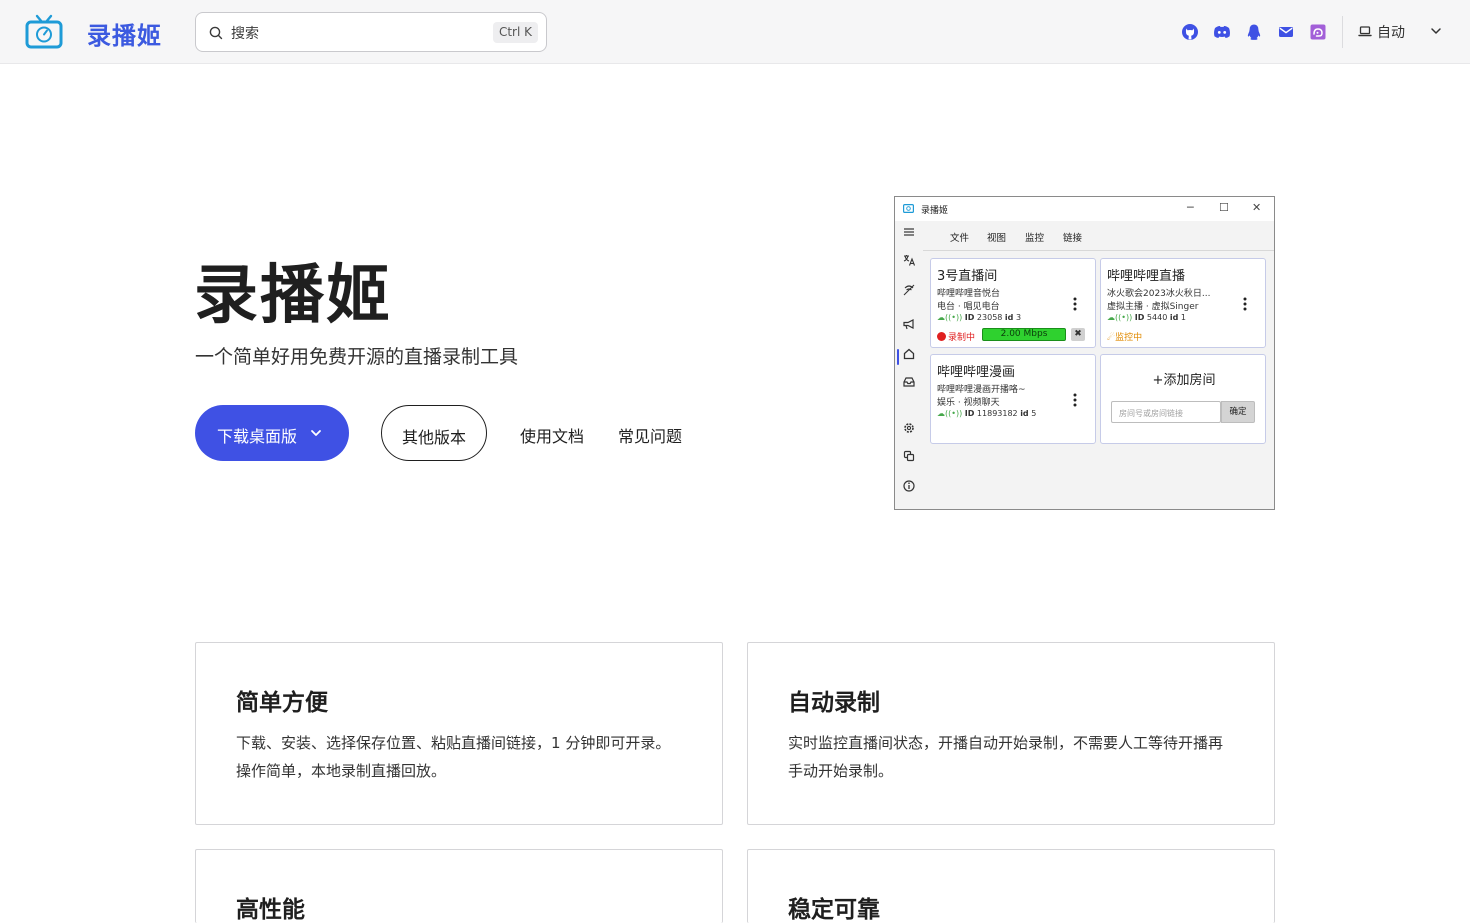  Describe the element at coordinates (962, 338) in the screenshot. I see `recording-status-label: 录制中` at that location.